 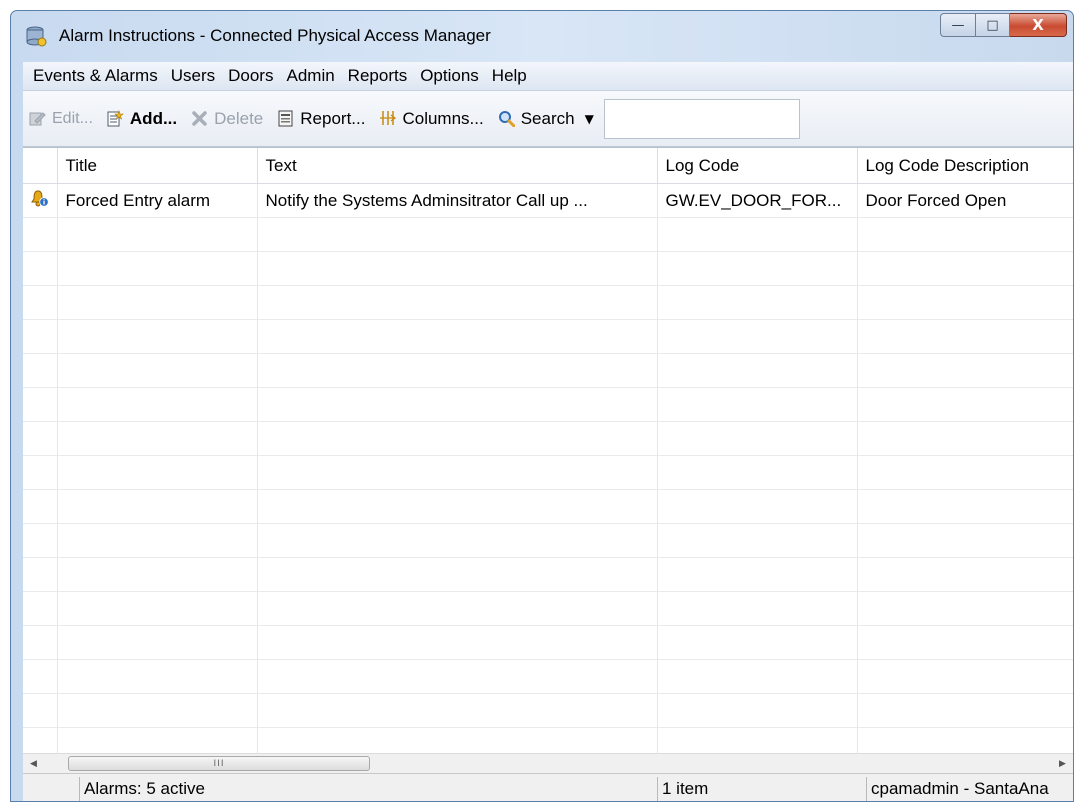 What do you see at coordinates (367, 789) in the screenshot?
I see `status-alarms: Alarms: 5 active` at bounding box center [367, 789].